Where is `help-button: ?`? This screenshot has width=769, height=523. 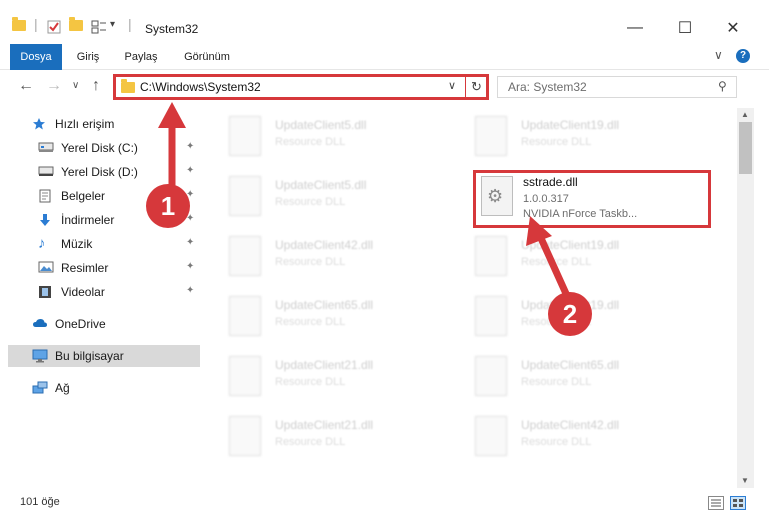 help-button: ? is located at coordinates (743, 56).